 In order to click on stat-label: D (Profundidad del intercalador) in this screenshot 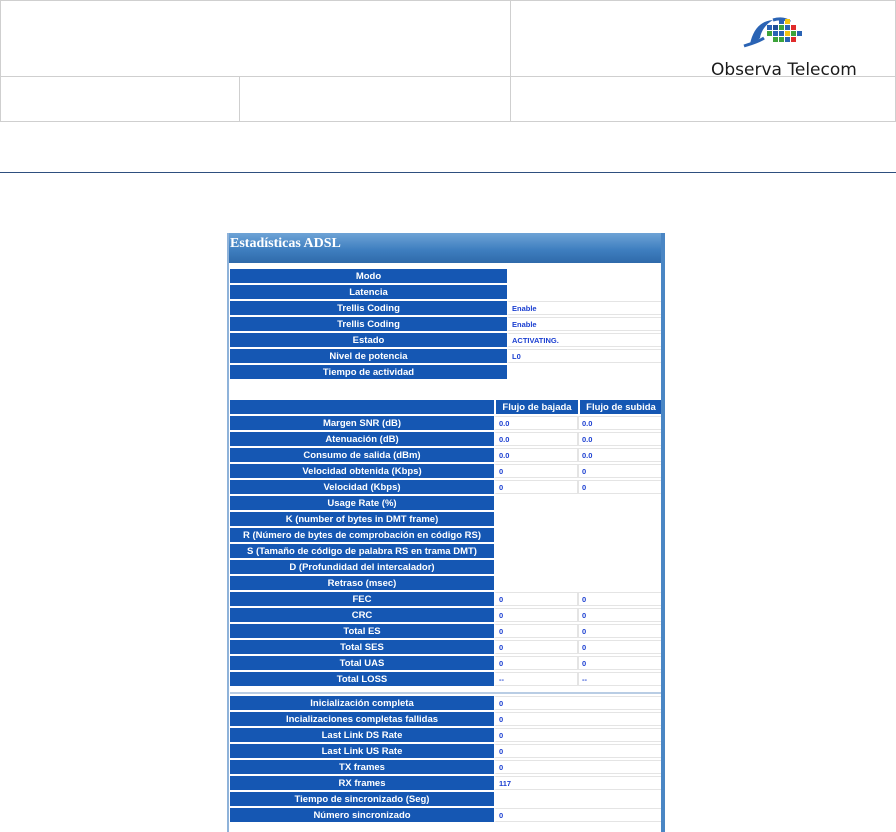, I will do `click(362, 567)`.